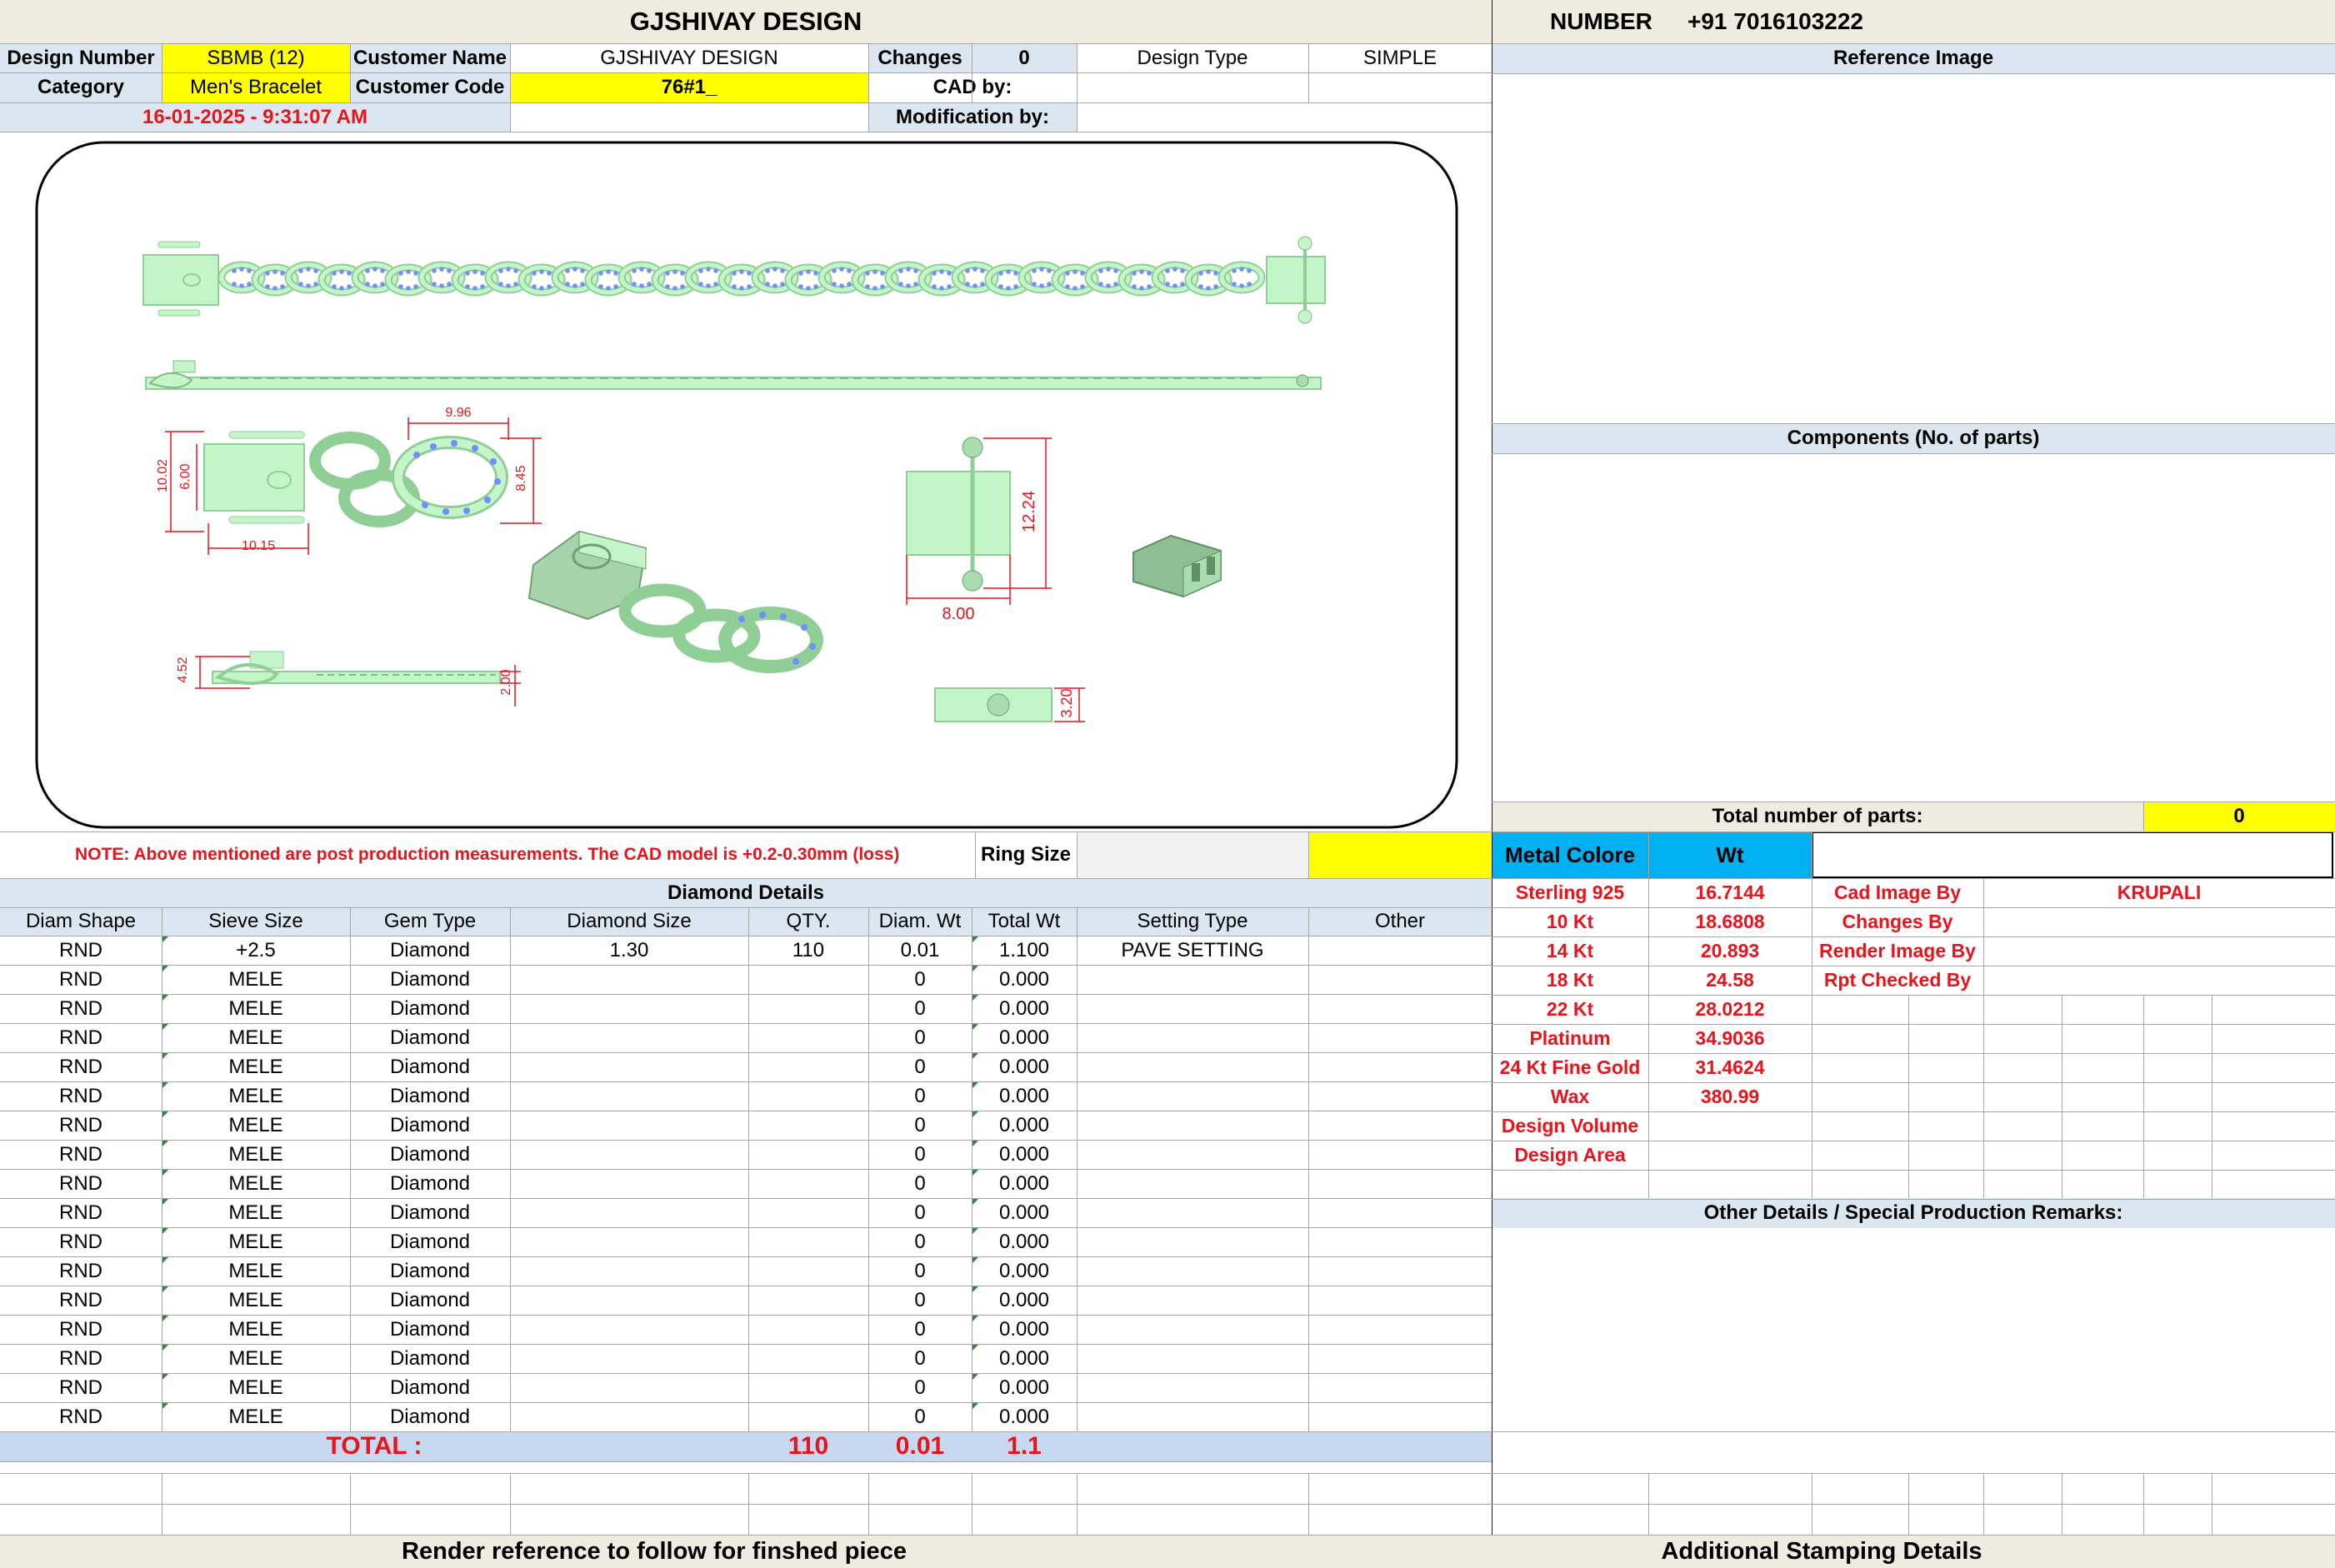 The width and height of the screenshot is (2335, 1568). Describe the element at coordinates (2072, 854) in the screenshot. I see `metal-color-value` at that location.